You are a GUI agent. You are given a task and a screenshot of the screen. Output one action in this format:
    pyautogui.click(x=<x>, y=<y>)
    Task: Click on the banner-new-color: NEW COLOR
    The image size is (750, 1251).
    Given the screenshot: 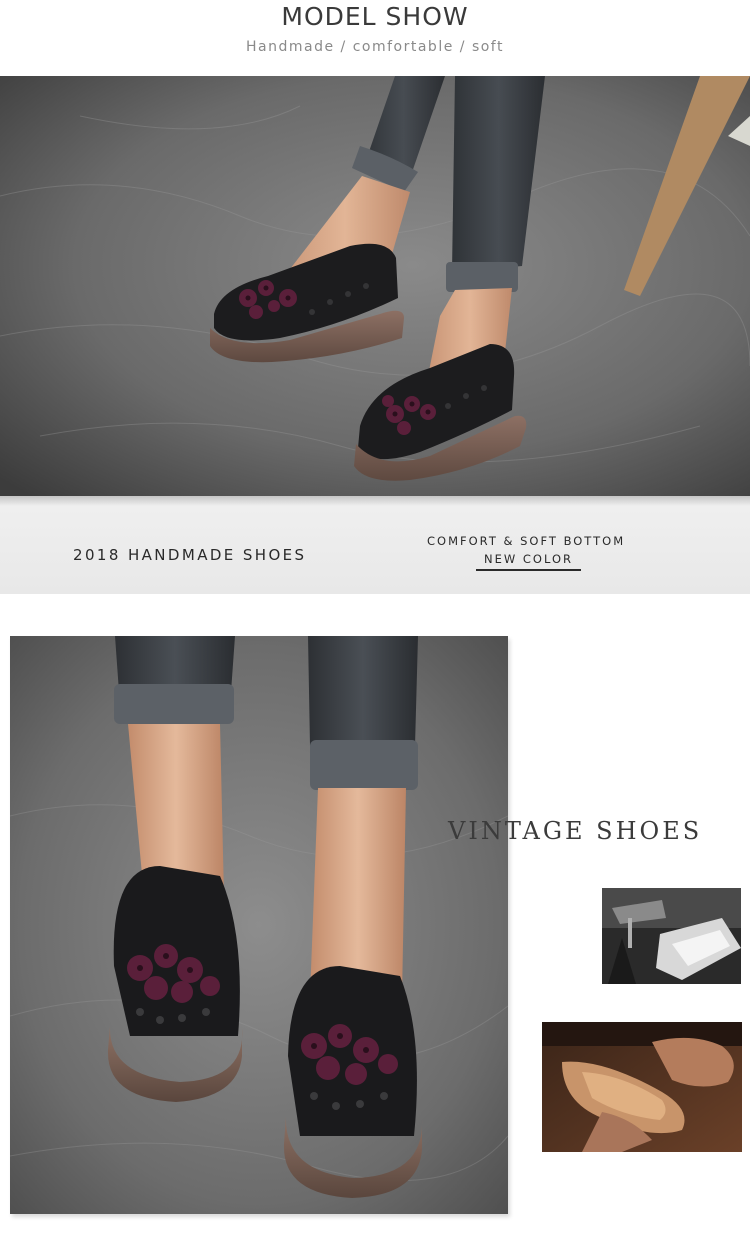 What is the action you would take?
    pyautogui.click(x=529, y=561)
    